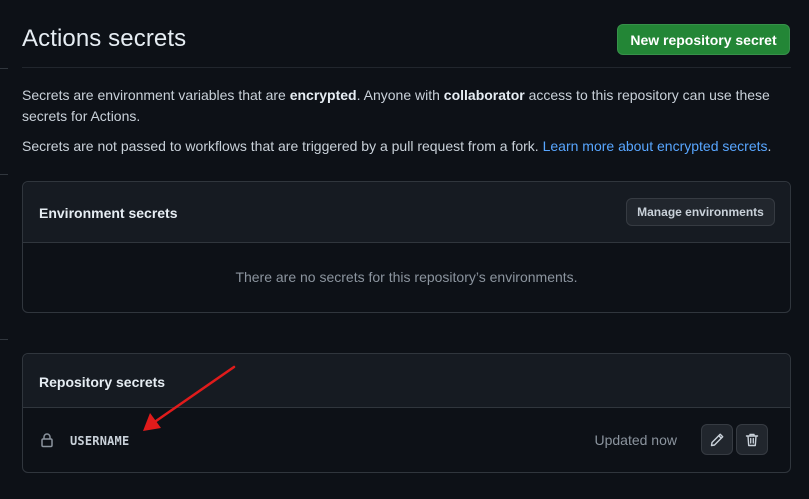 This screenshot has width=809, height=499. I want to click on new-repository-secret-button: New repository secret, so click(703, 39).